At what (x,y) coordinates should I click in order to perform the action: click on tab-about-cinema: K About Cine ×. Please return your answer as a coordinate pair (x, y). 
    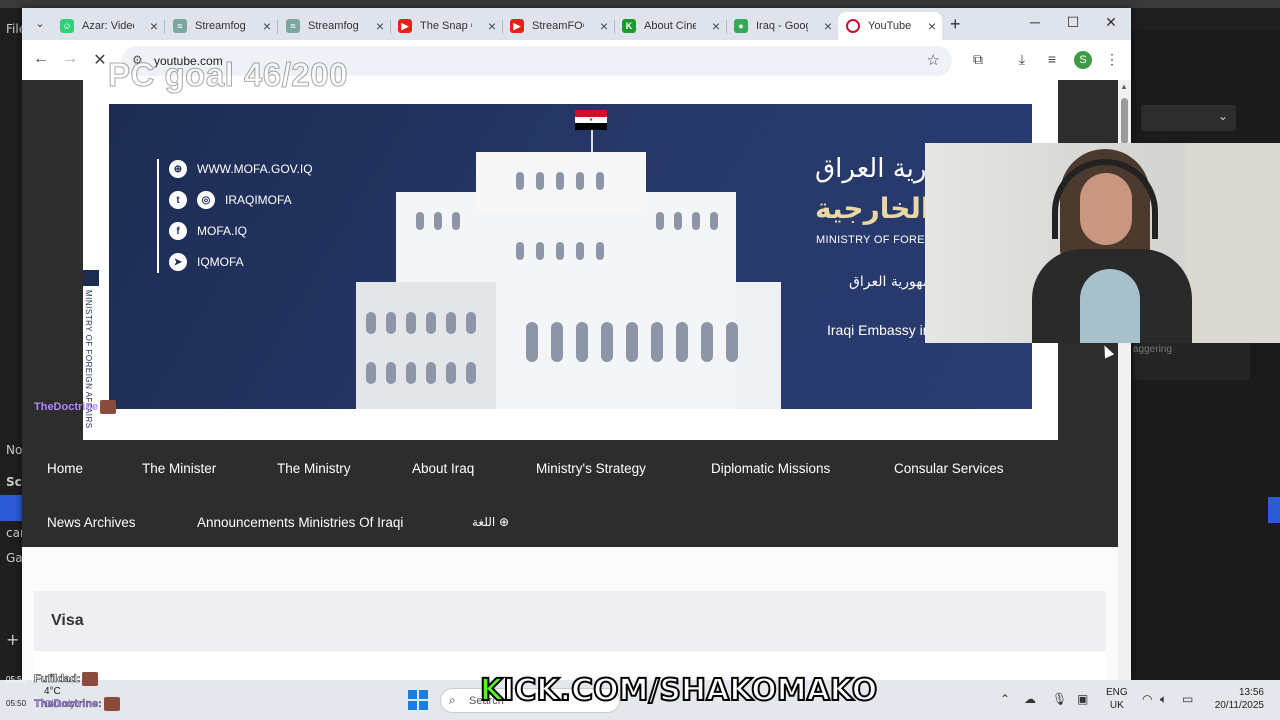
    Looking at the image, I should click on (670, 26).